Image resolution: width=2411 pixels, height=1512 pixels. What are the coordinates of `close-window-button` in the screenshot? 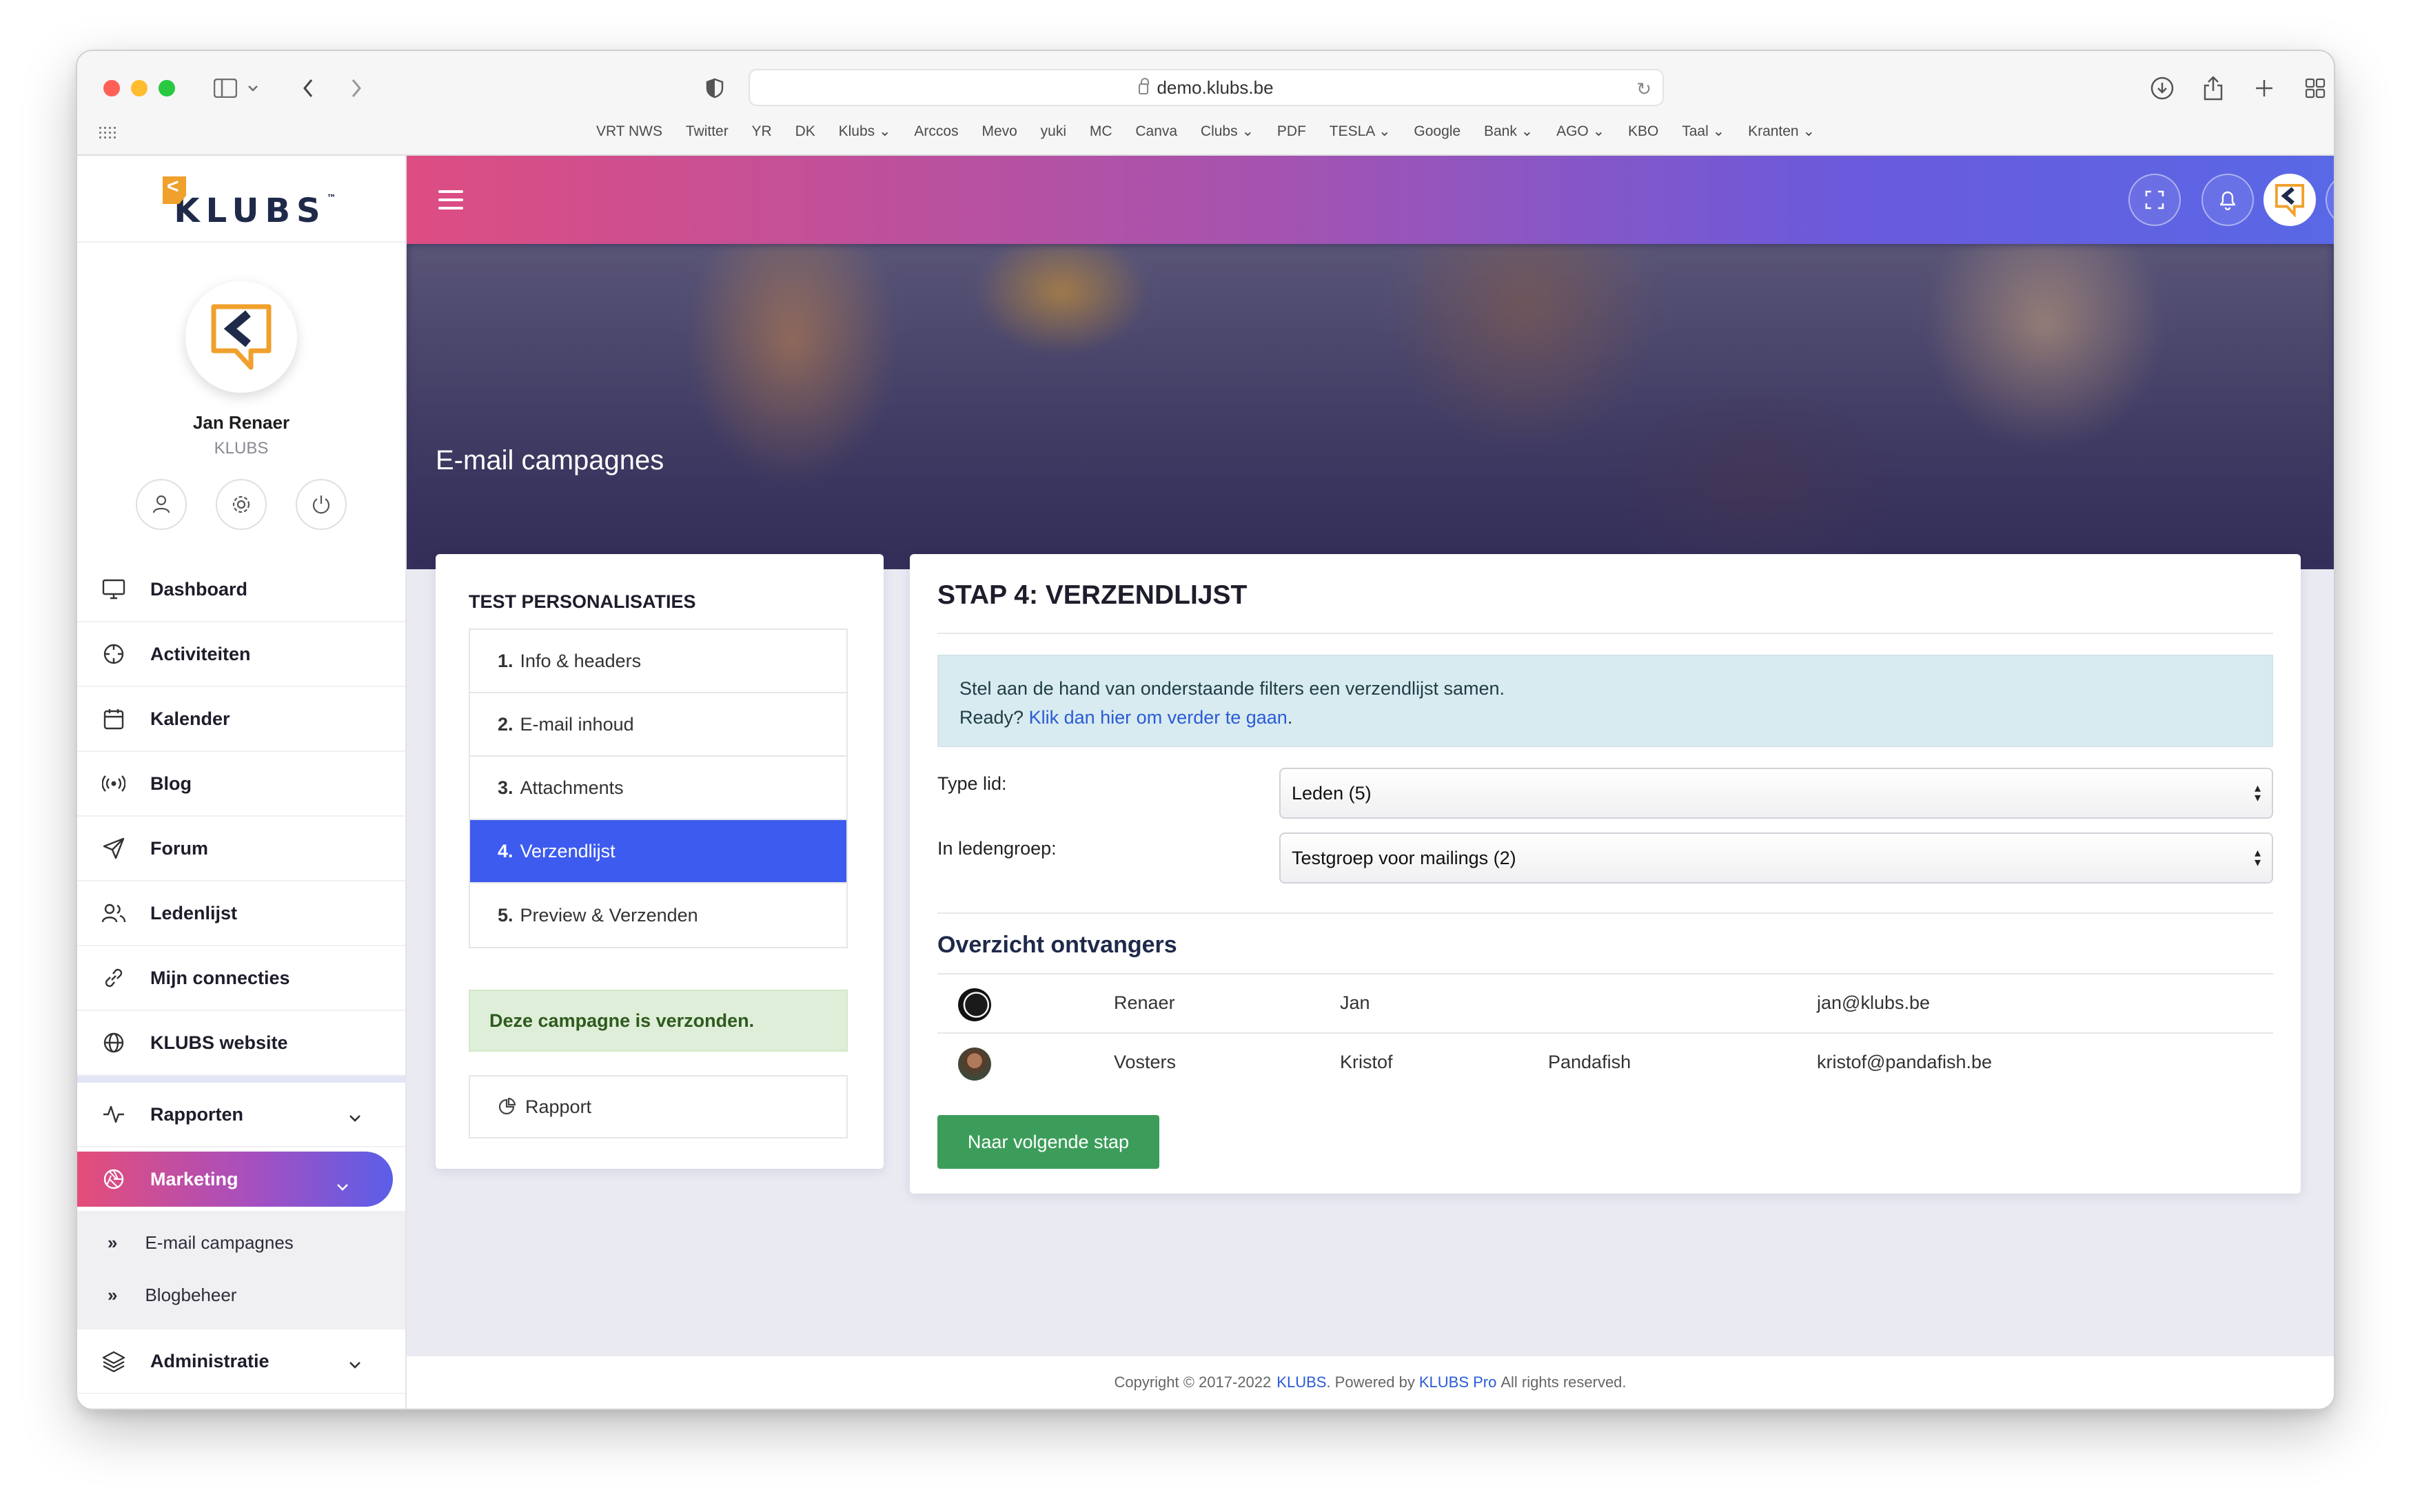 It's located at (111, 88).